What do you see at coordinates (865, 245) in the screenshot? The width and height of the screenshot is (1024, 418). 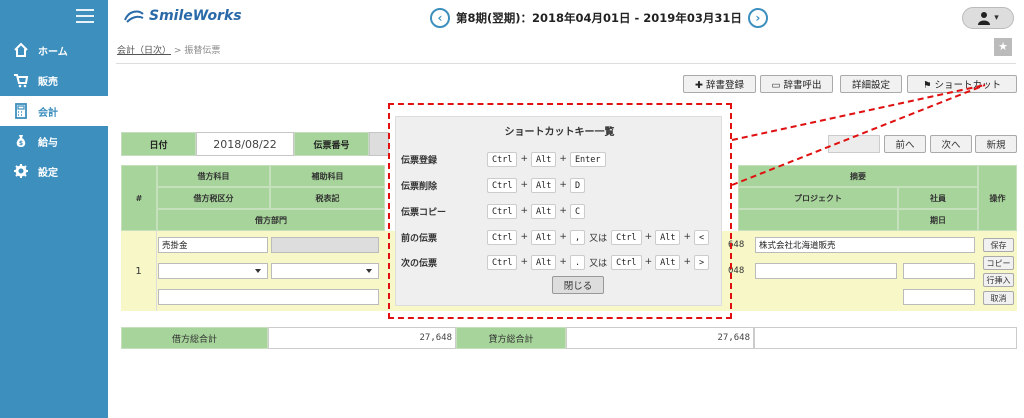 I see `summary-input: 株式会社北海道販売` at bounding box center [865, 245].